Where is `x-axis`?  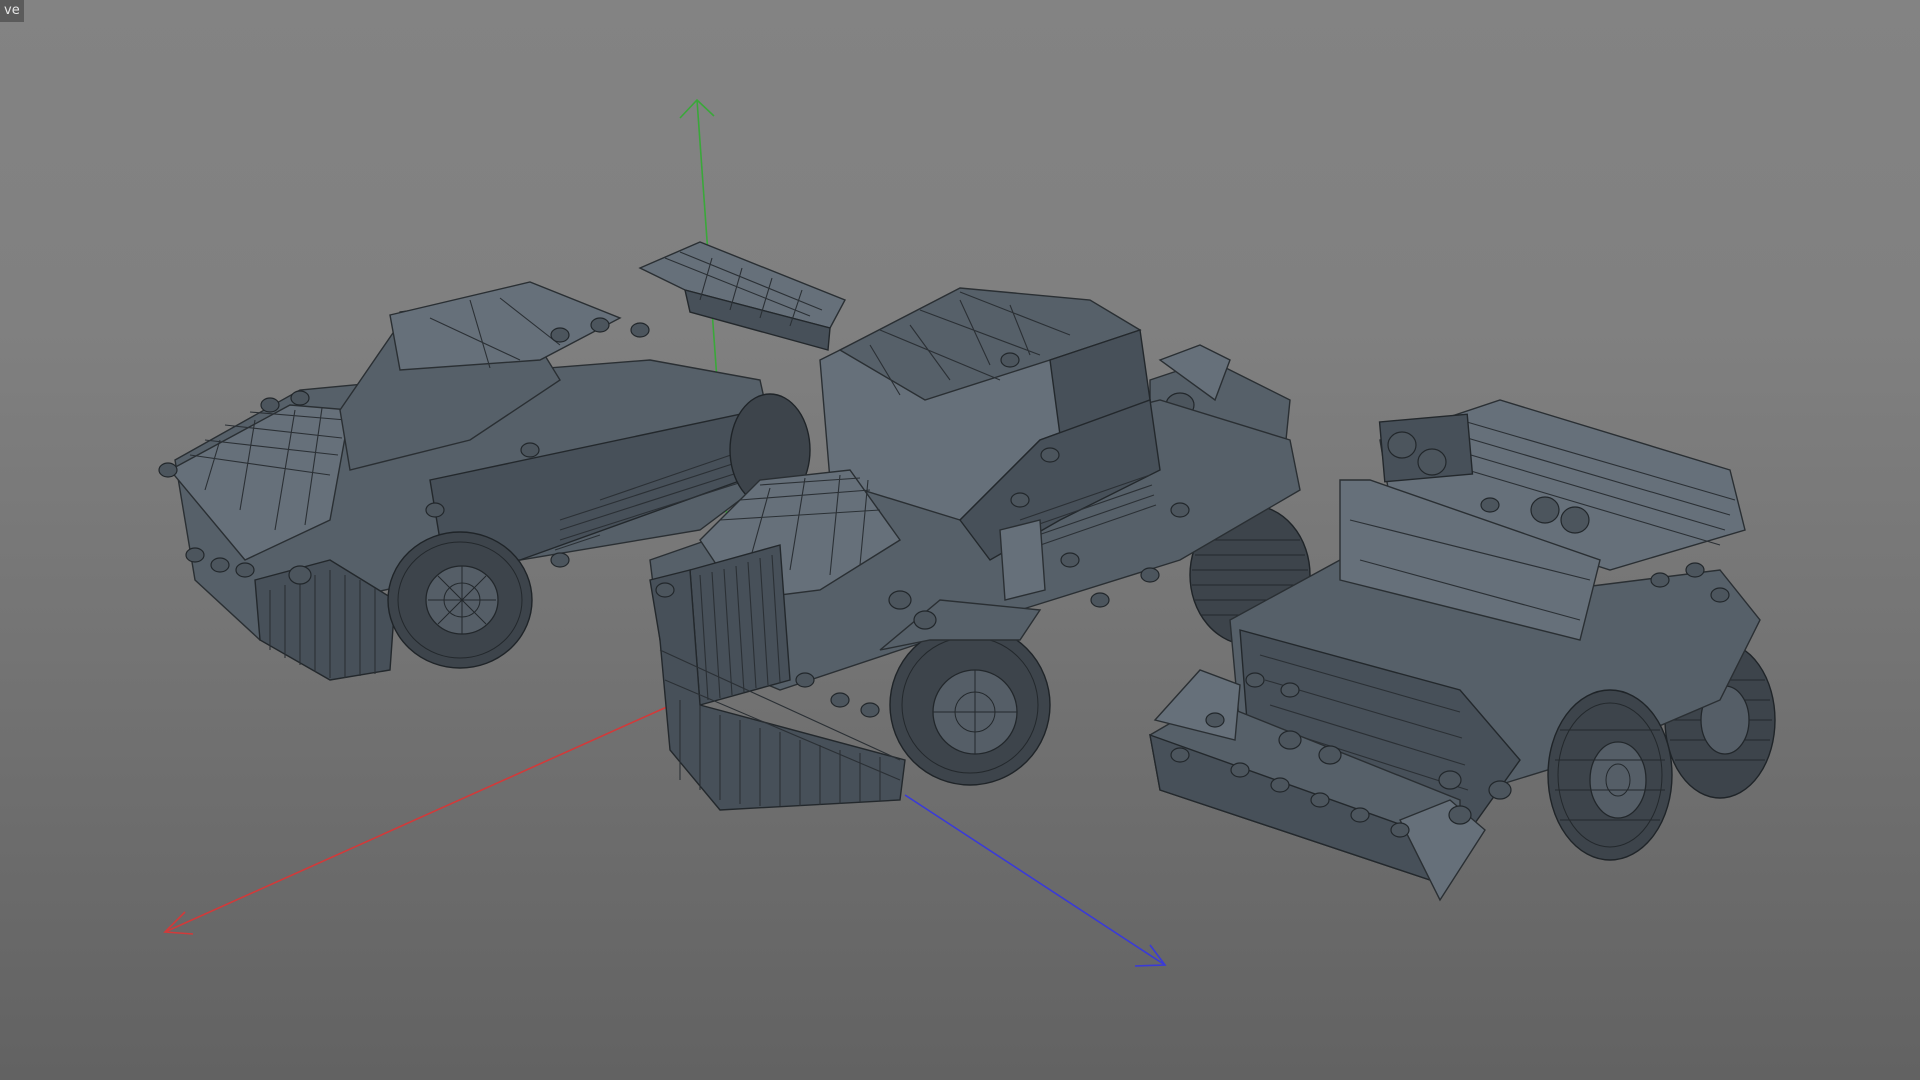
x-axis is located at coordinates (431, 812).